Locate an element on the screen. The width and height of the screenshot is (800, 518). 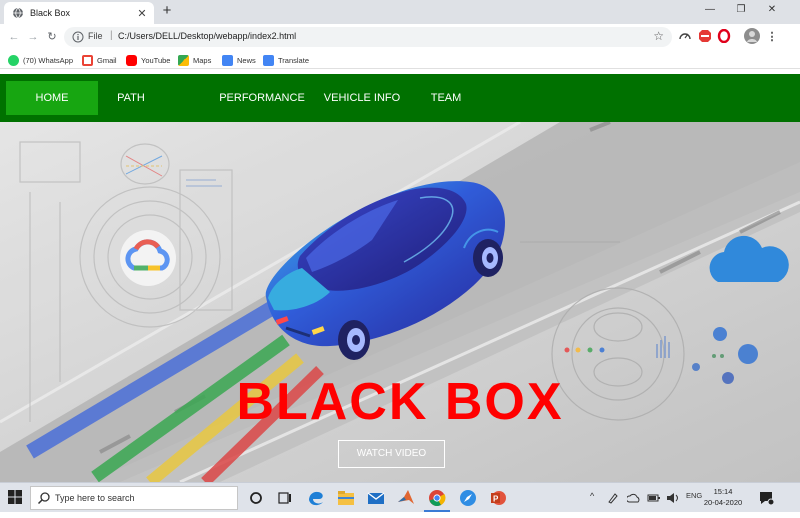
bookmark-label: YouTube is located at coordinates (156, 60).